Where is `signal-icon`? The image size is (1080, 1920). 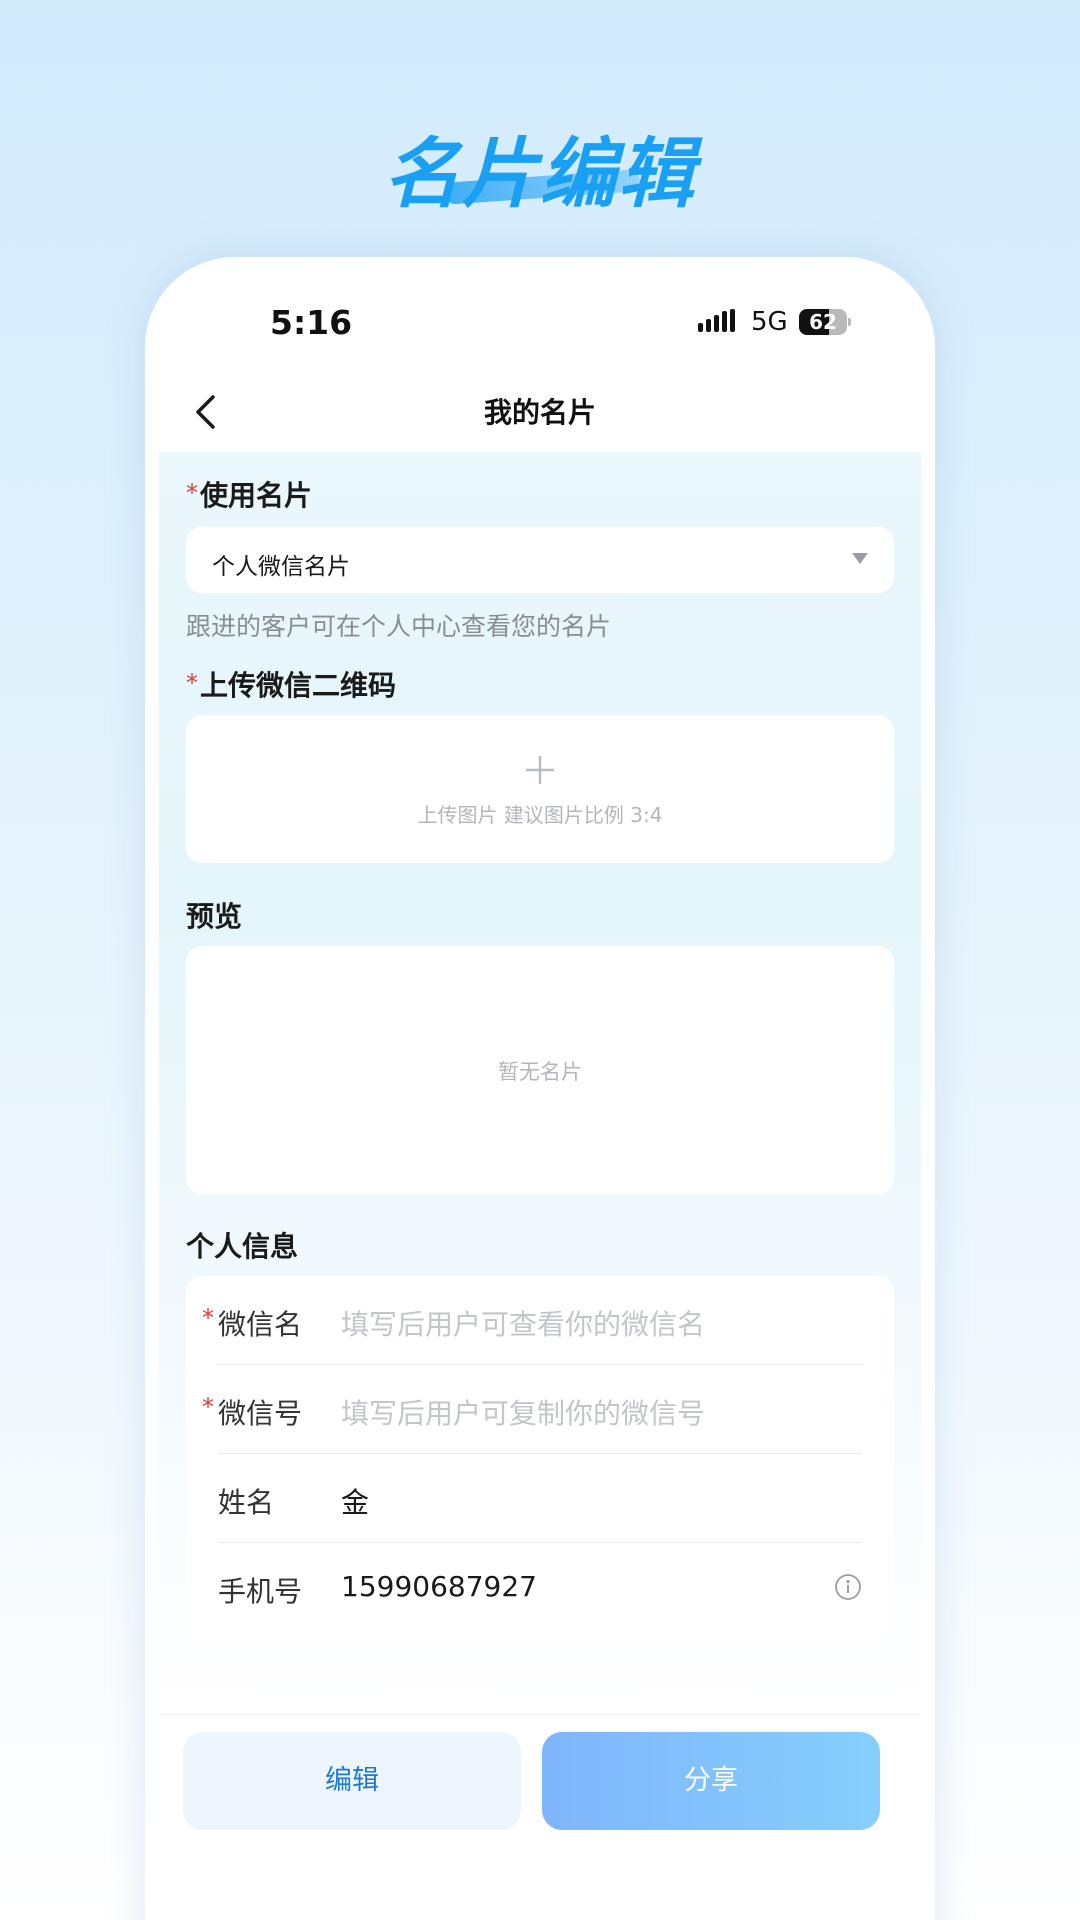
signal-icon is located at coordinates (716, 320).